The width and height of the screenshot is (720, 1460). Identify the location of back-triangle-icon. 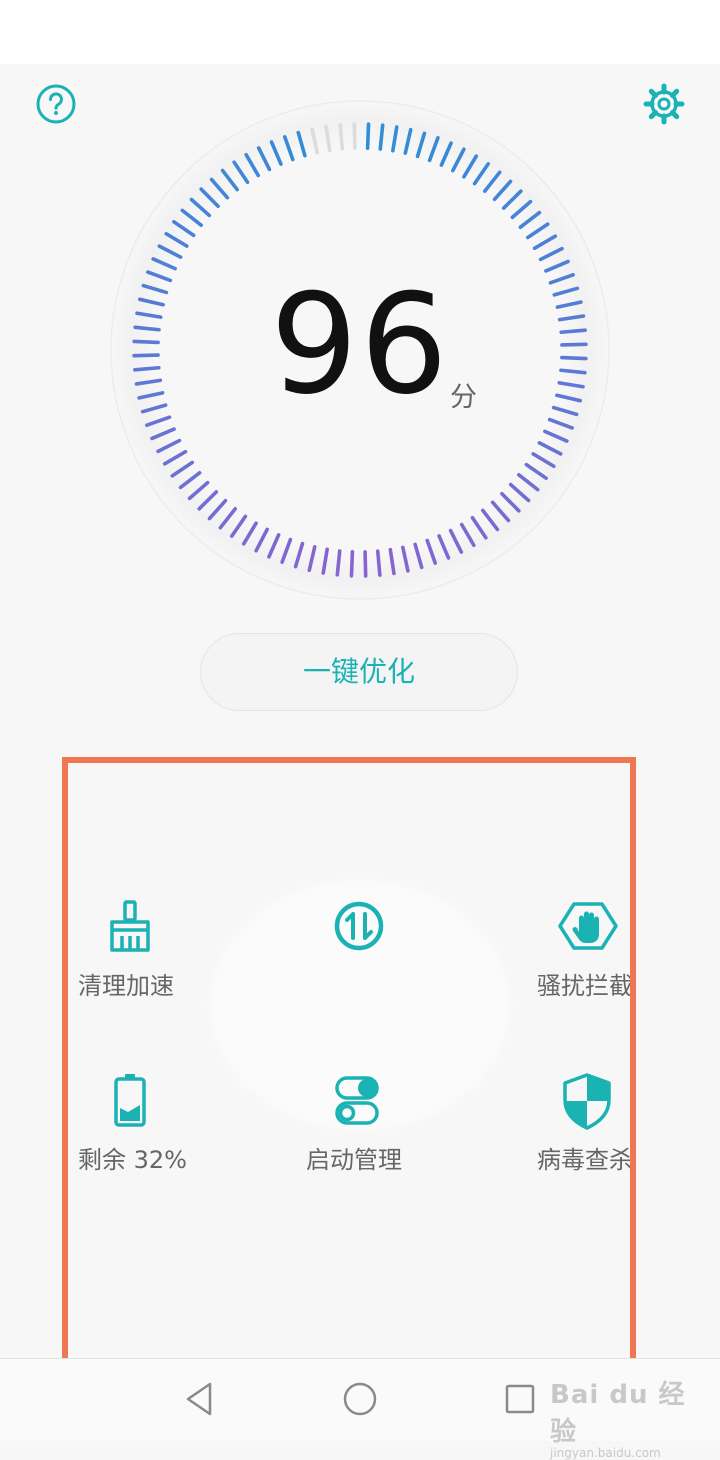
(199, 1399).